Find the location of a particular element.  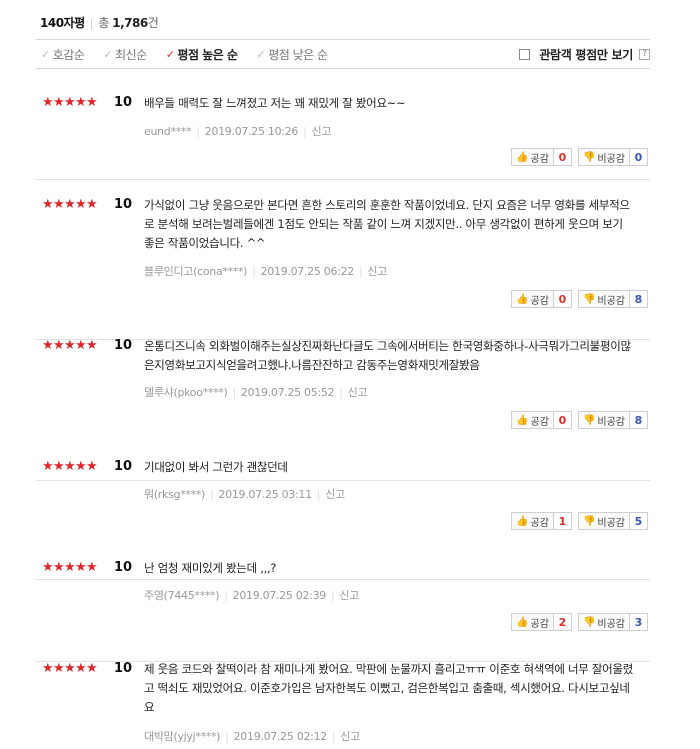

dislike-button: 👎 비공감 3 is located at coordinates (612, 622).